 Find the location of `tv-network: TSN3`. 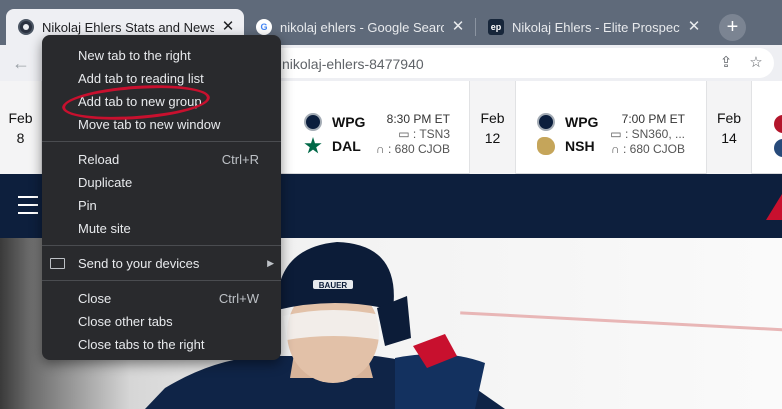

tv-network: TSN3 is located at coordinates (434, 134).